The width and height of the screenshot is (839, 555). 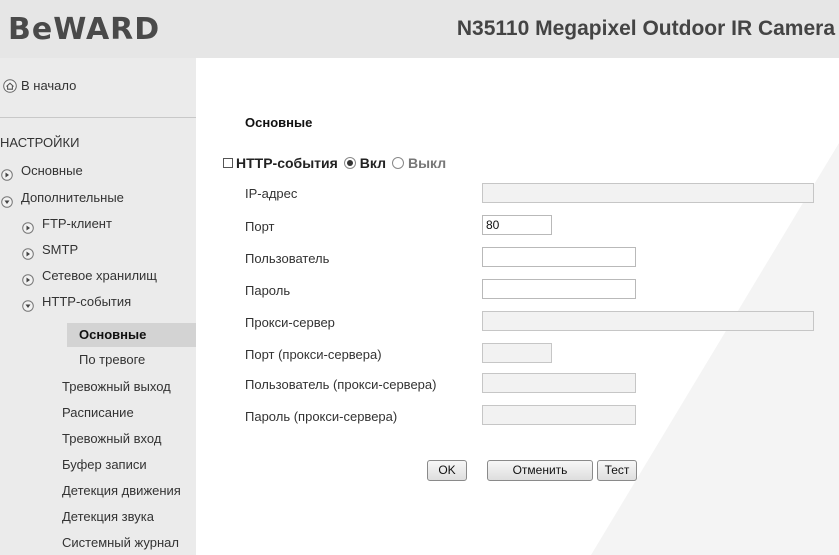 I want to click on proxy-password-input, so click(x=559, y=415).